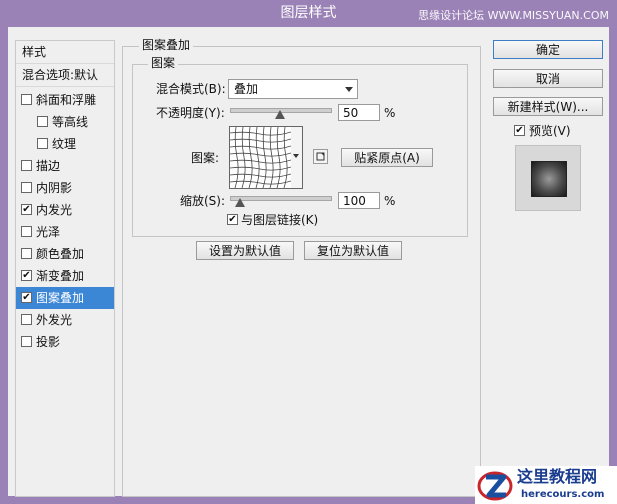 This screenshot has width=617, height=504. I want to click on style-item-label: 内发光, so click(54, 210).